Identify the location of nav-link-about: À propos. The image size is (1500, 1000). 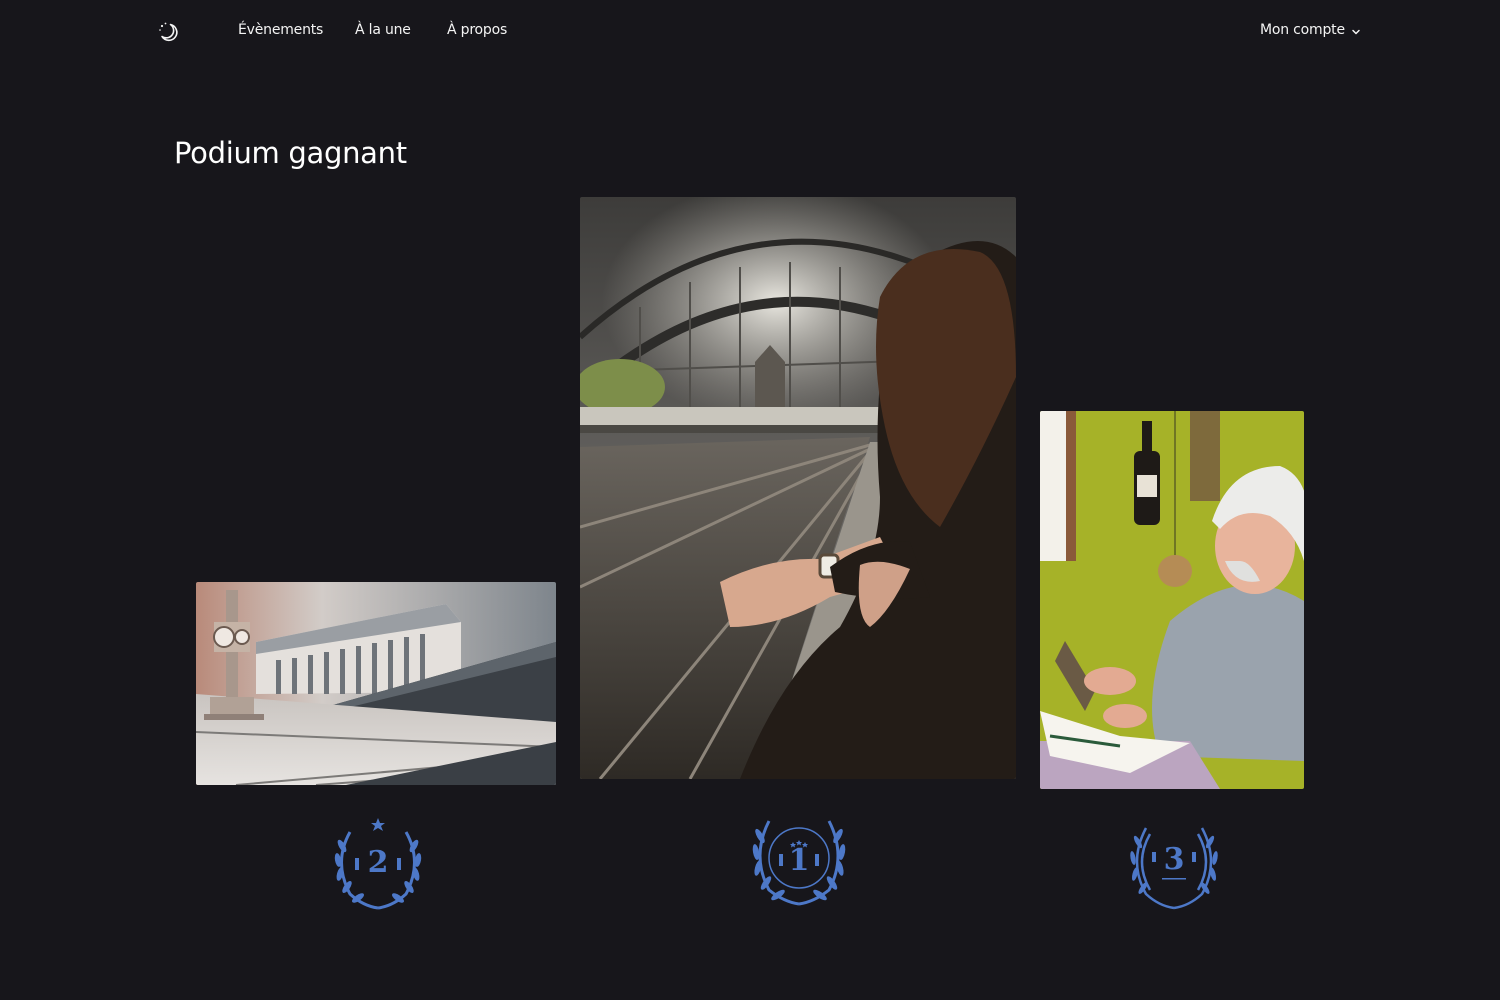
(477, 30).